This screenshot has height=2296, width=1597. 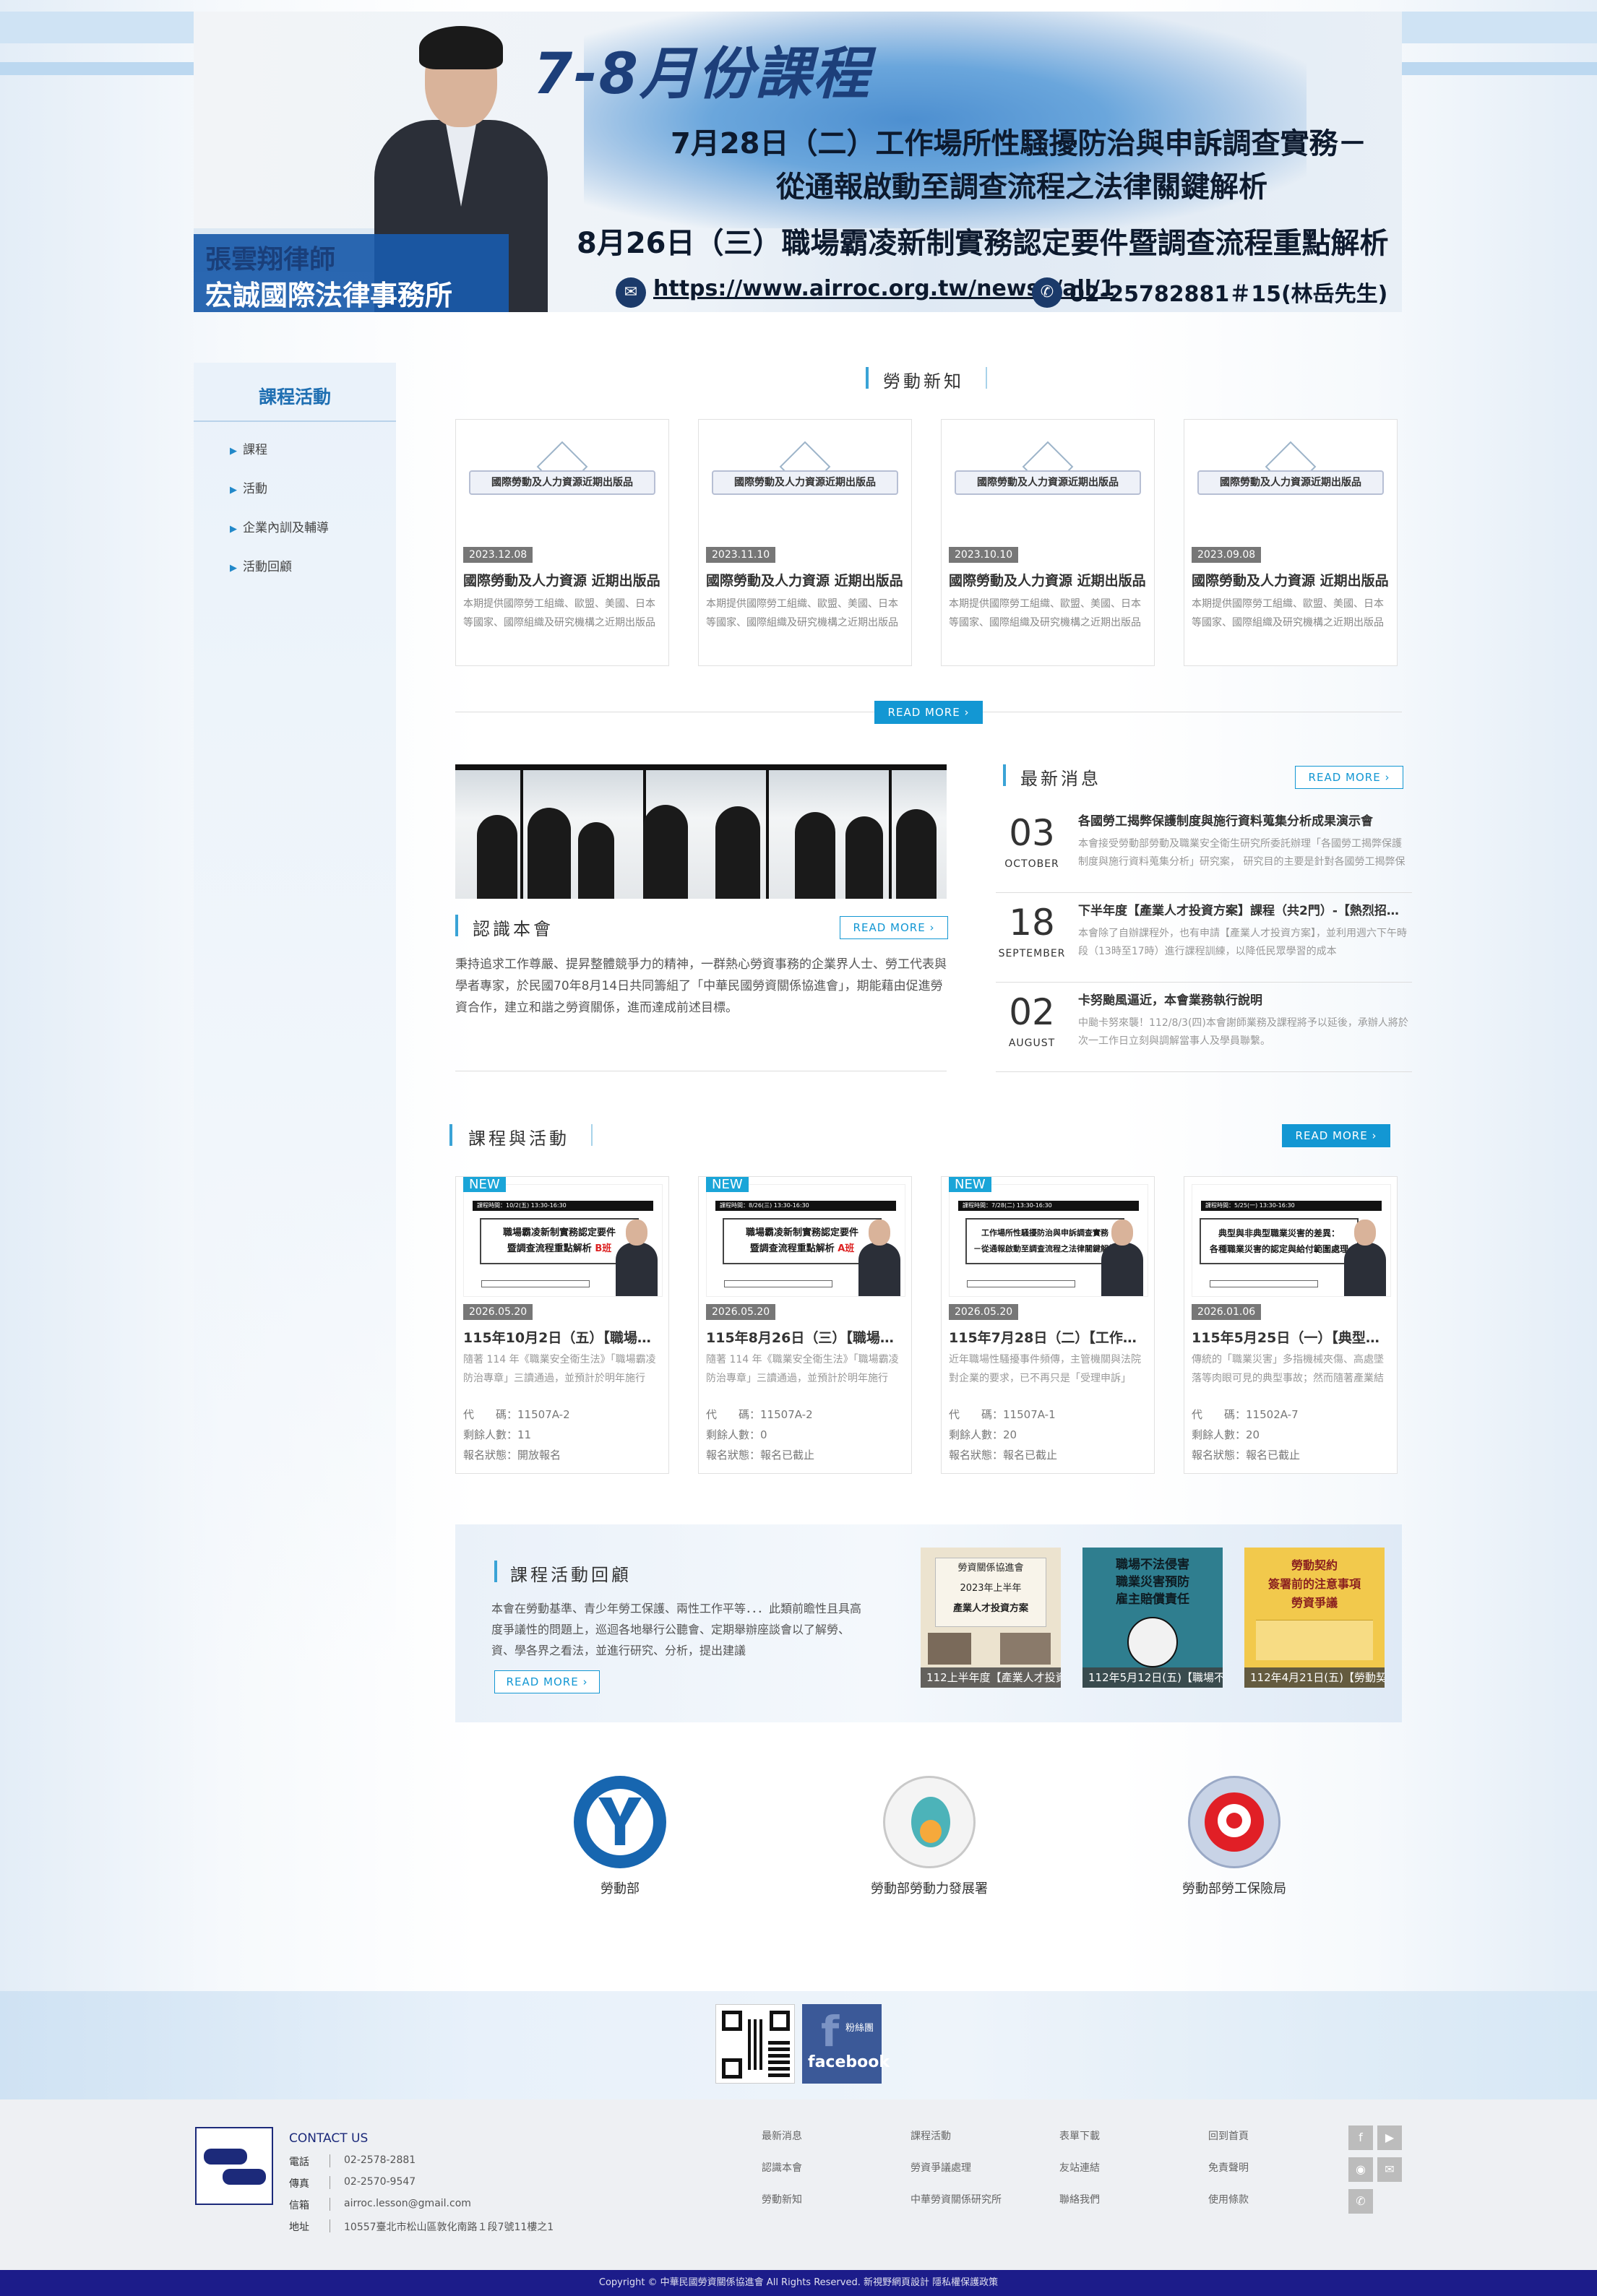 What do you see at coordinates (1499, 27) in the screenshot?
I see `banner-stripe-right` at bounding box center [1499, 27].